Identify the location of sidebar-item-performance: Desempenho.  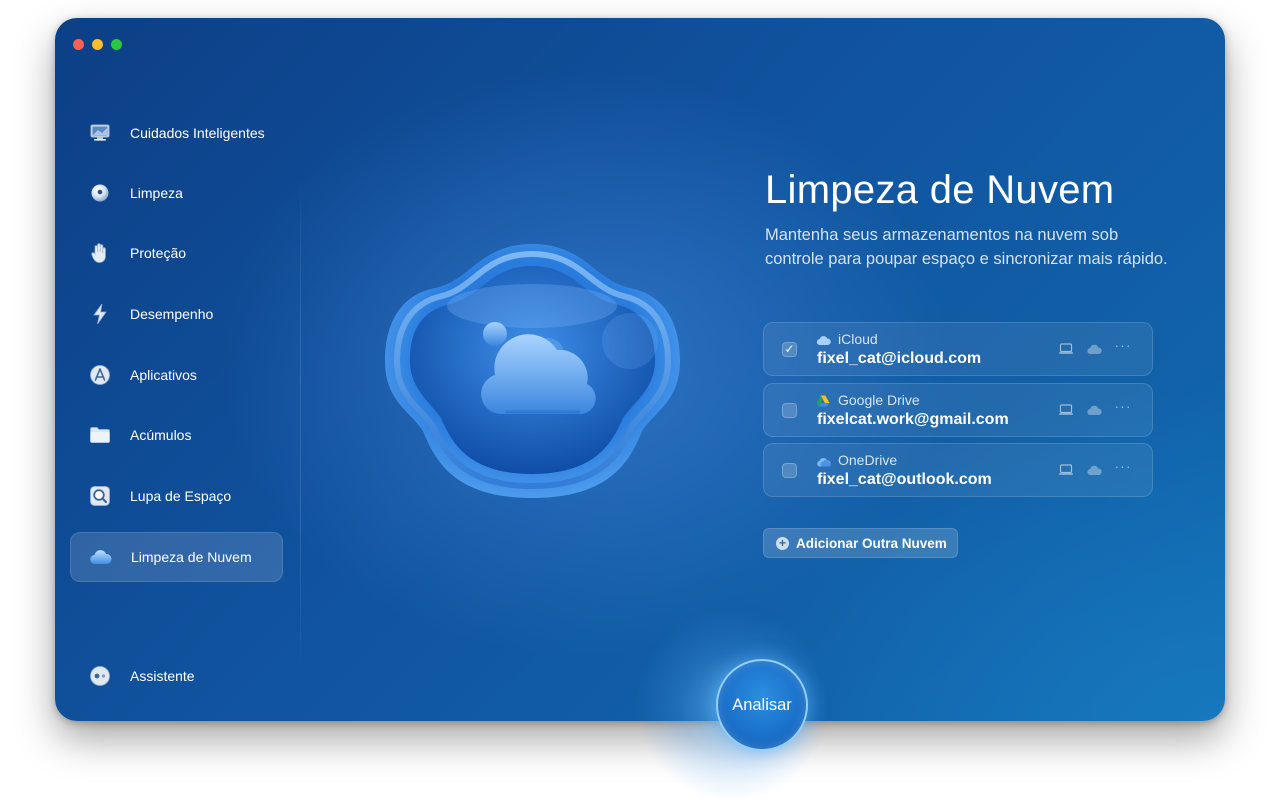
(176, 314).